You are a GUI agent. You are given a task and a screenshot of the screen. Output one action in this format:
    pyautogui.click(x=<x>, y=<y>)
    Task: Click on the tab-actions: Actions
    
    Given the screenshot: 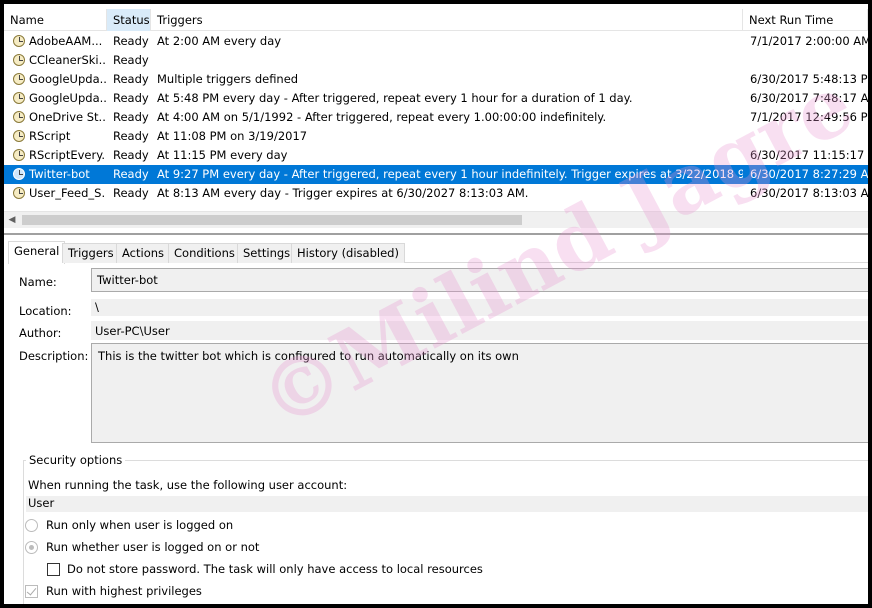 What is the action you would take?
    pyautogui.click(x=143, y=253)
    